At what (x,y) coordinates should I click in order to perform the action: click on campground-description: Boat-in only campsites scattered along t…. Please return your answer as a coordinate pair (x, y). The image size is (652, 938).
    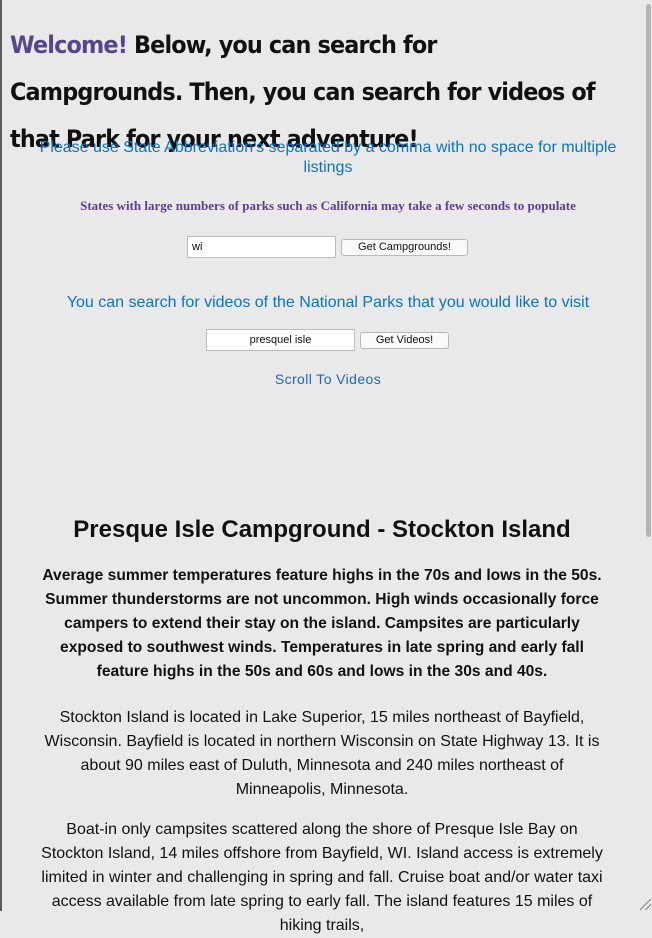
    Looking at the image, I should click on (322, 877).